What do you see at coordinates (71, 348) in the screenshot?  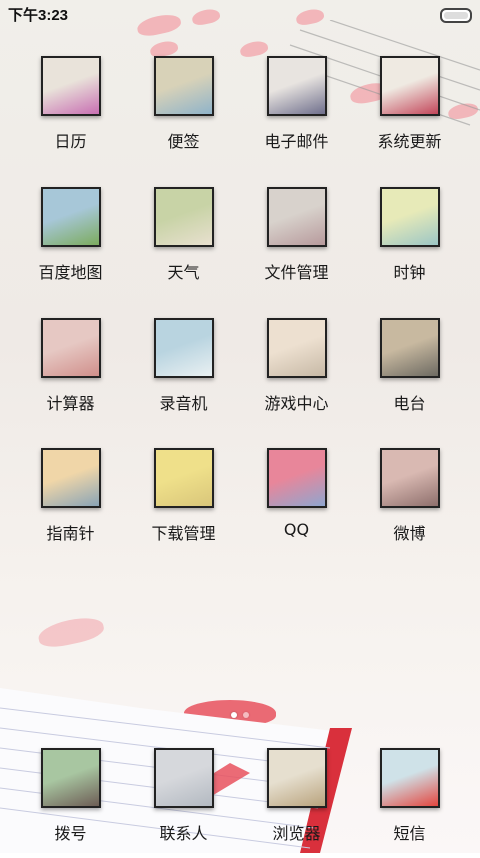 I see `app-calculator-icon` at bounding box center [71, 348].